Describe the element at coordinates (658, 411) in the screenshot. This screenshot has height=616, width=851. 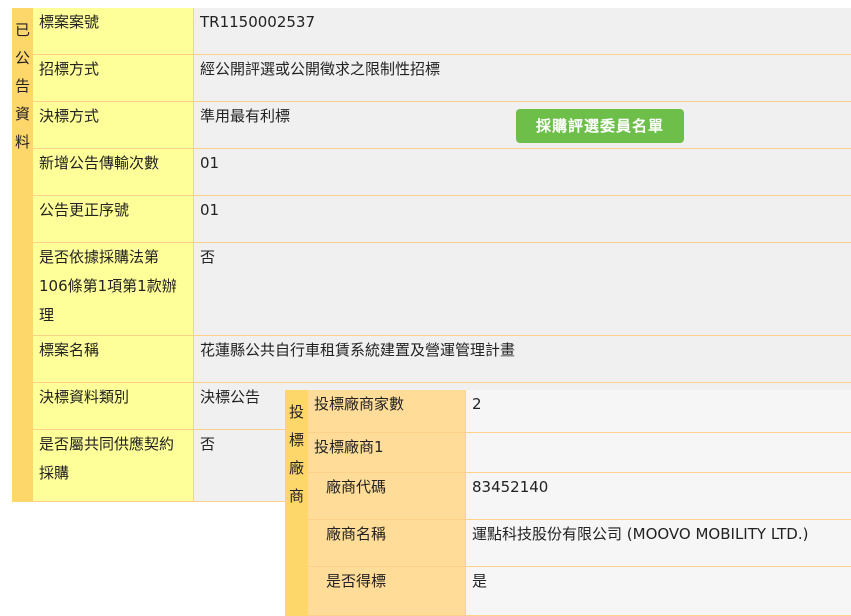
I see `row-value: 2` at that location.